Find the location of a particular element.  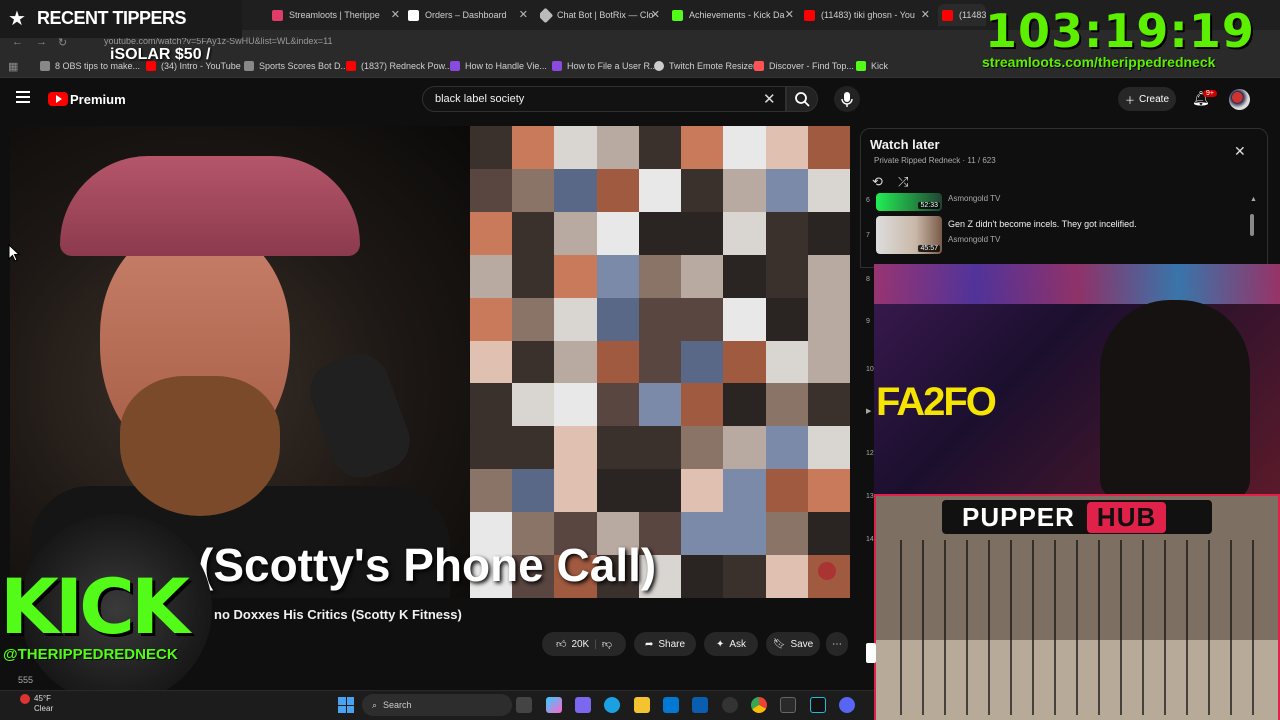

browser-tab-active: (11483) Th is located at coordinates (962, 15).